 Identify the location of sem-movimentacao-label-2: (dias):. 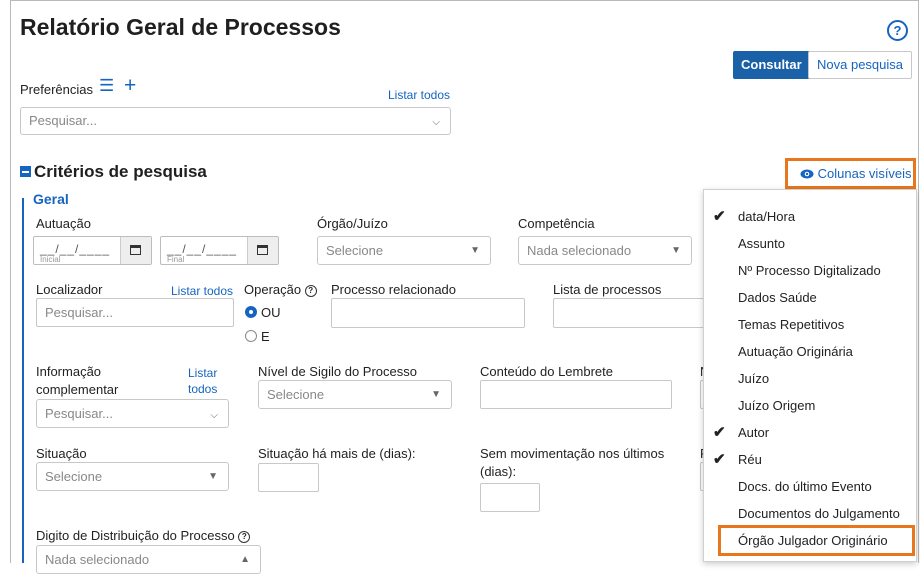
(498, 471).